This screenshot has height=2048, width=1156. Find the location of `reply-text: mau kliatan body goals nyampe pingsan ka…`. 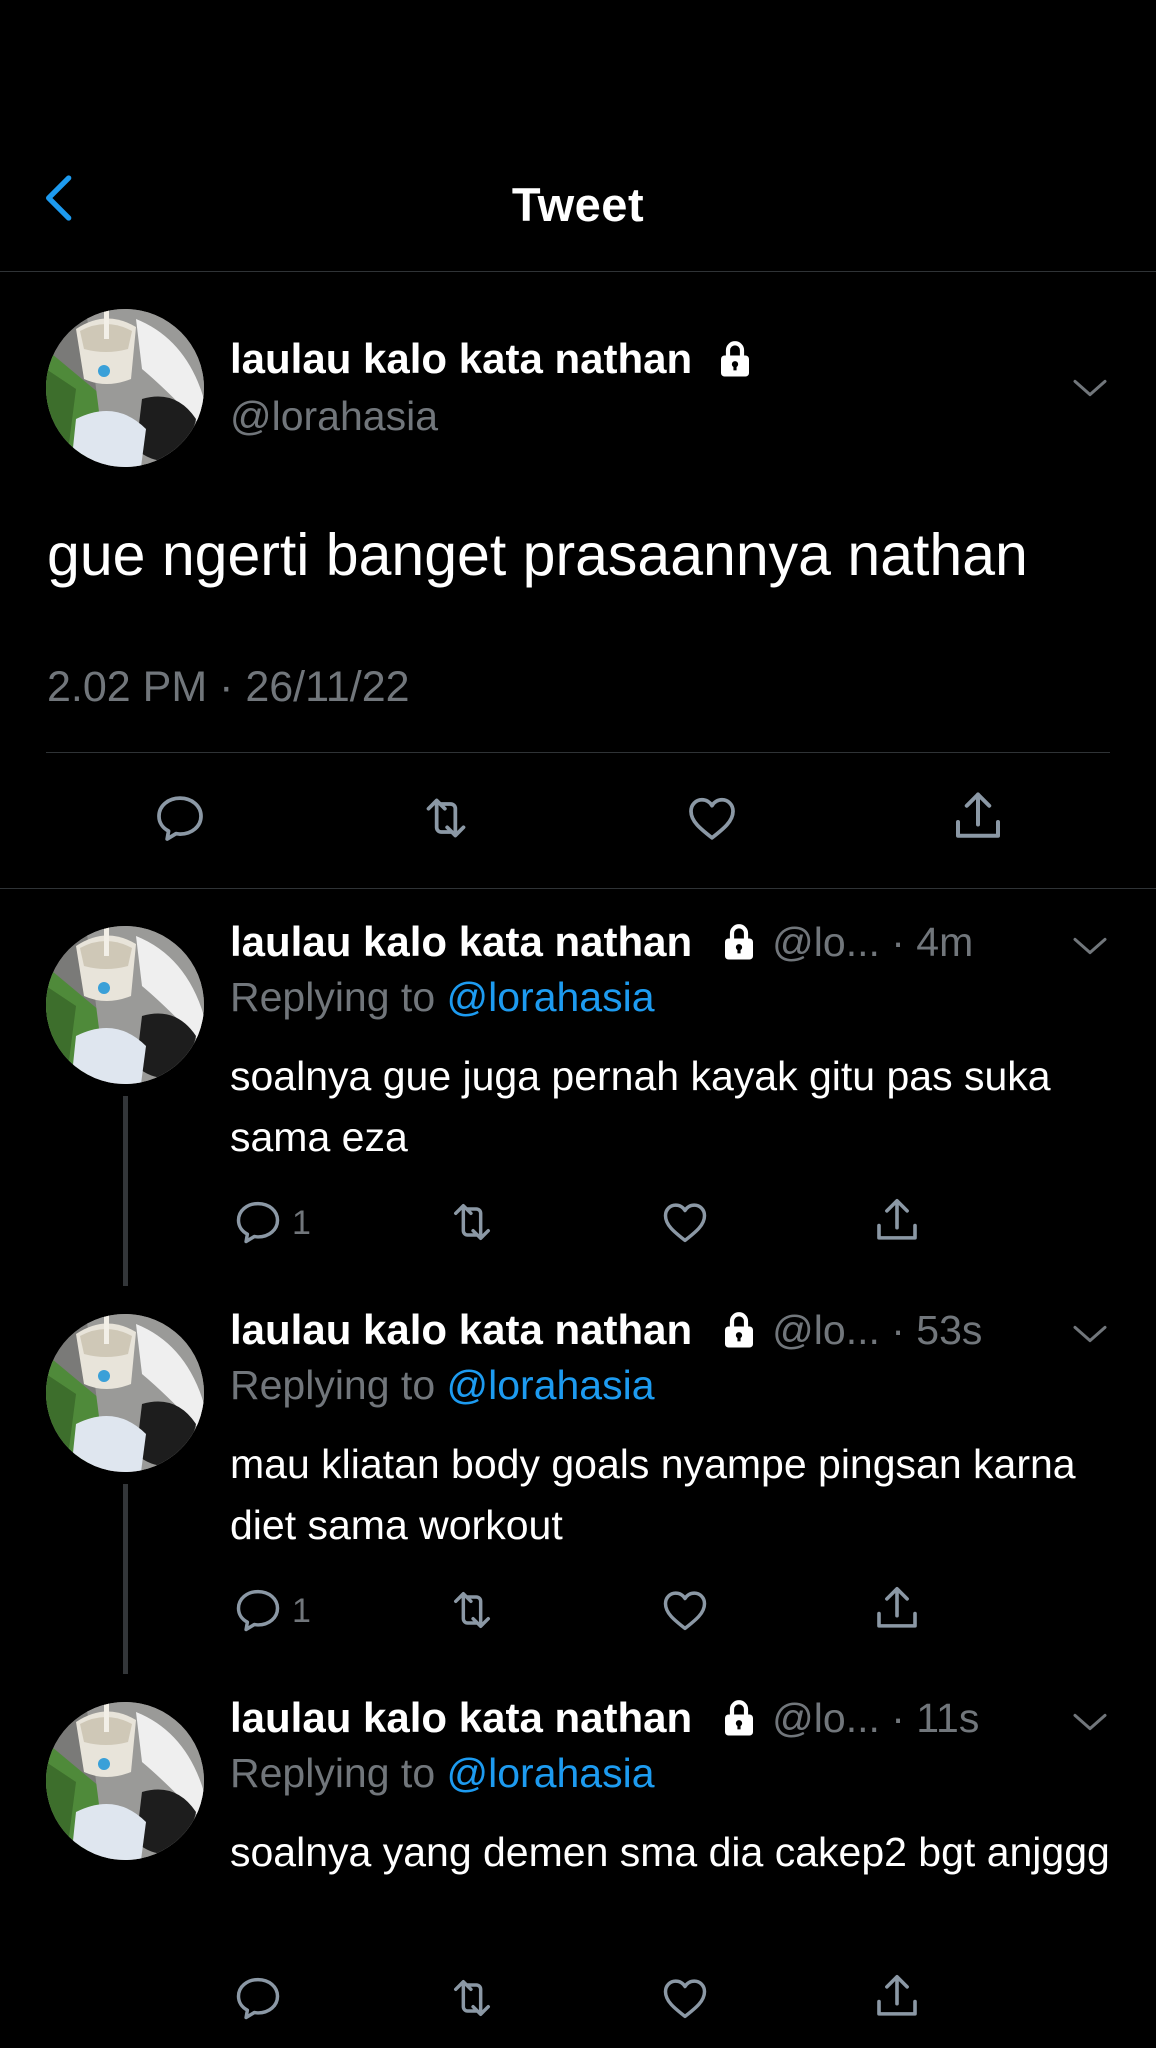

reply-text: mau kliatan body goals nyampe pingsan ka… is located at coordinates (653, 1494).